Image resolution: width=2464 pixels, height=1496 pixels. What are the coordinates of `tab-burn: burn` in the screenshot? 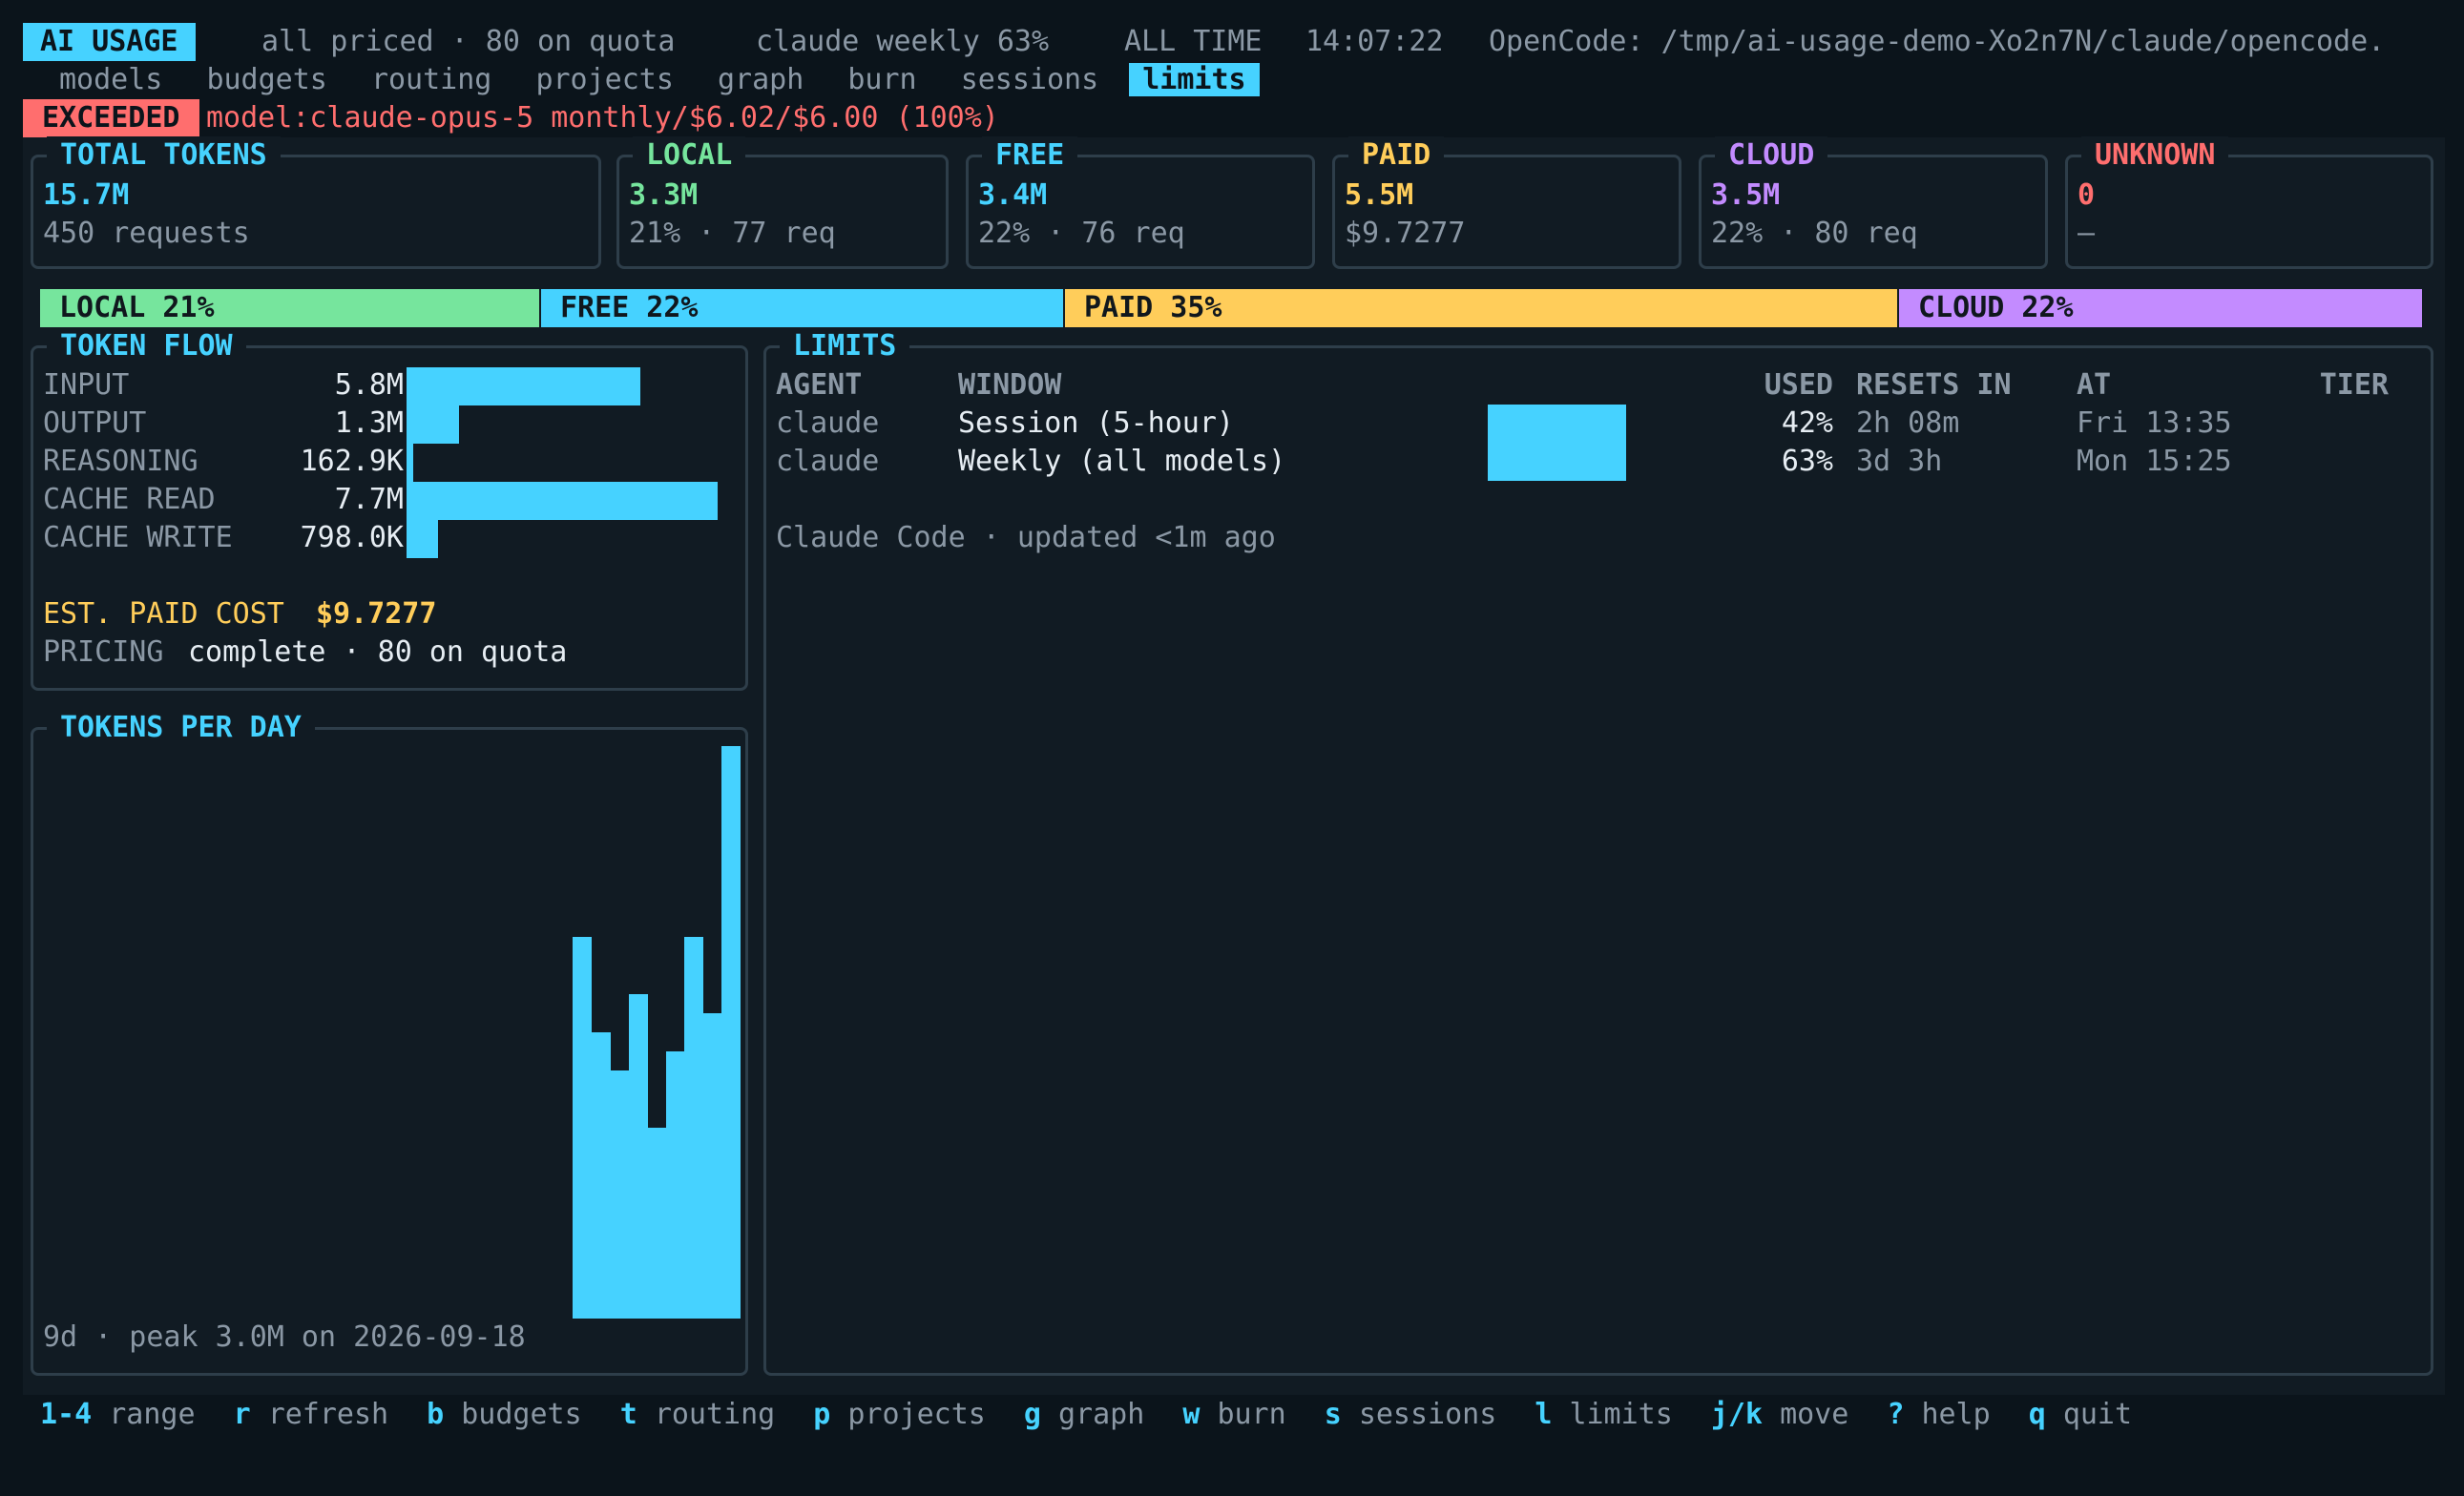 It's located at (881, 79).